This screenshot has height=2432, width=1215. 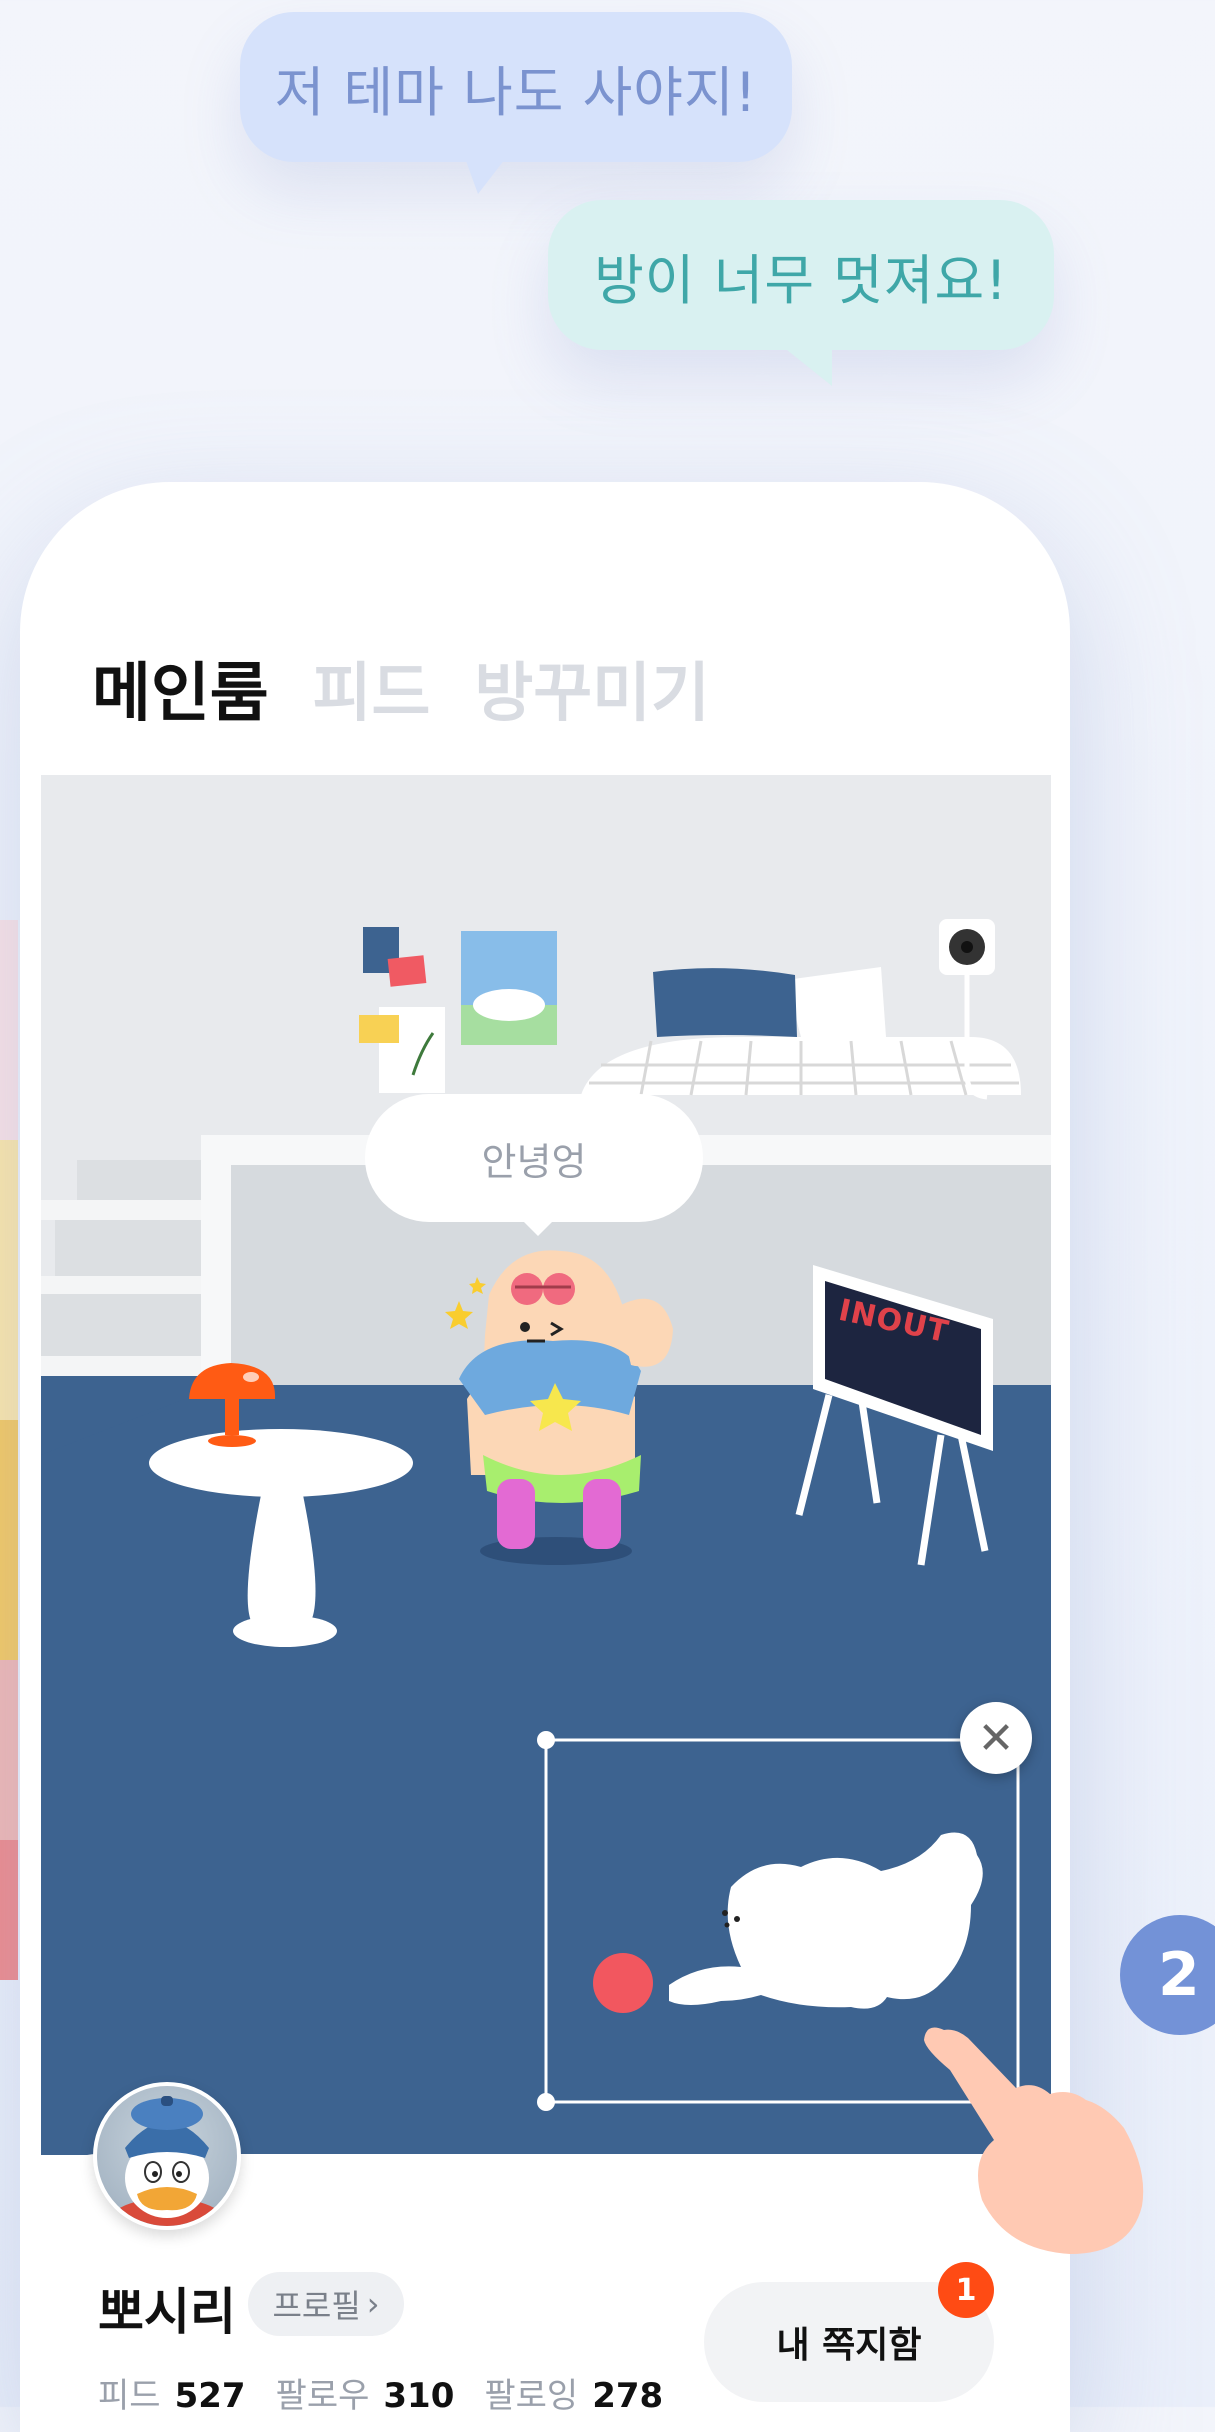 What do you see at coordinates (316, 2306) in the screenshot?
I see `profile-button-label: 프로필` at bounding box center [316, 2306].